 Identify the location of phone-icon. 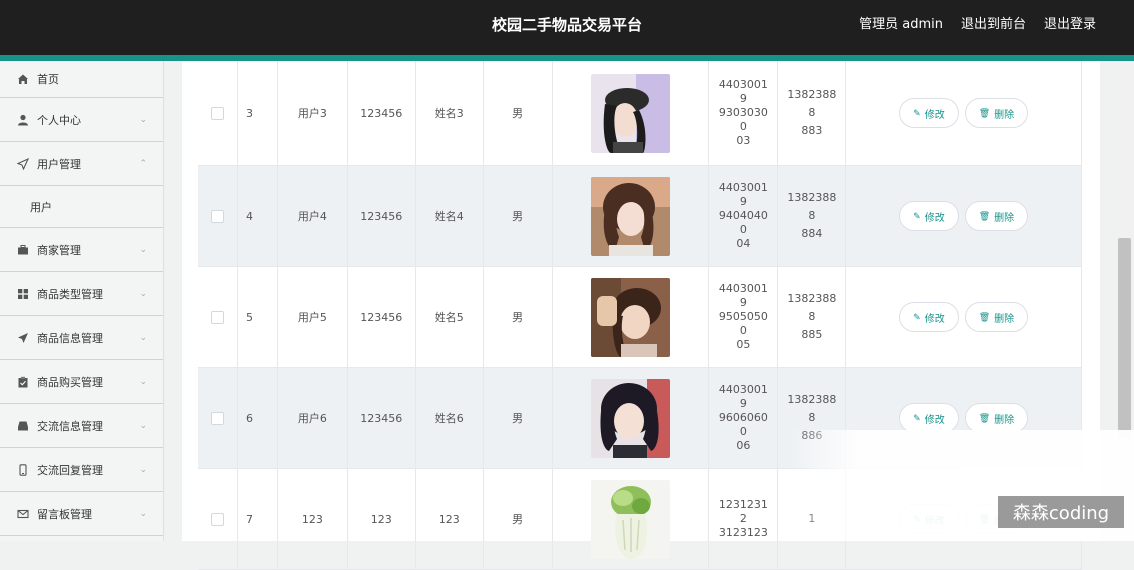
(22, 469).